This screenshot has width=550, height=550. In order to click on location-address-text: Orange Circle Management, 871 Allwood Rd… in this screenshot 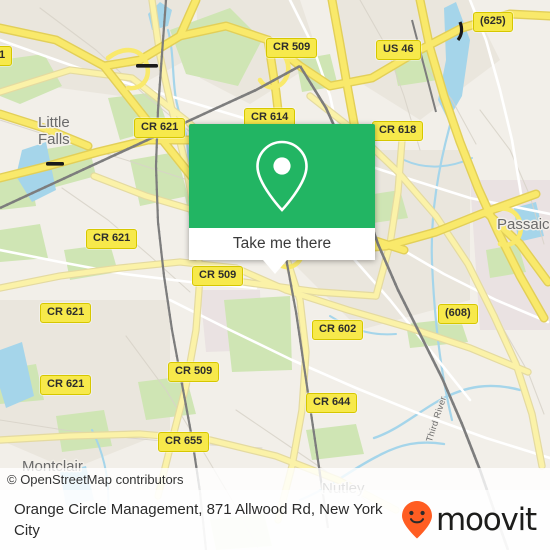, I will do `click(198, 520)`.